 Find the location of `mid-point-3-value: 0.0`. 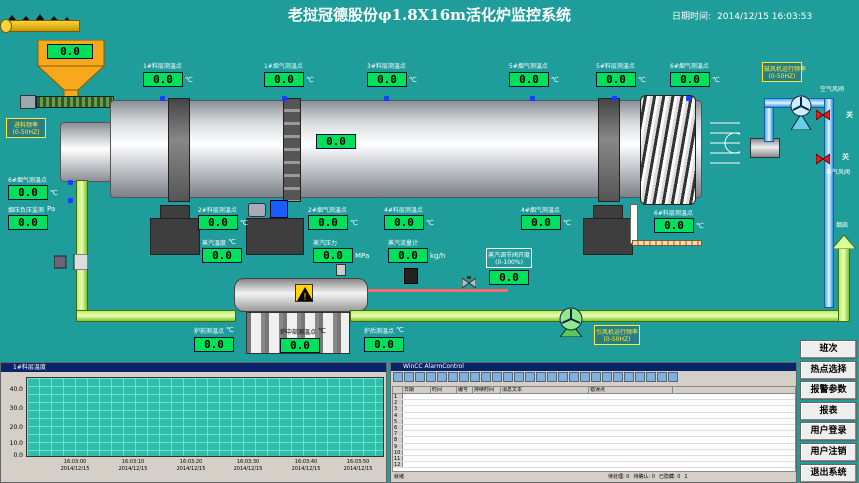

mid-point-3-value: 0.0 is located at coordinates (404, 222).